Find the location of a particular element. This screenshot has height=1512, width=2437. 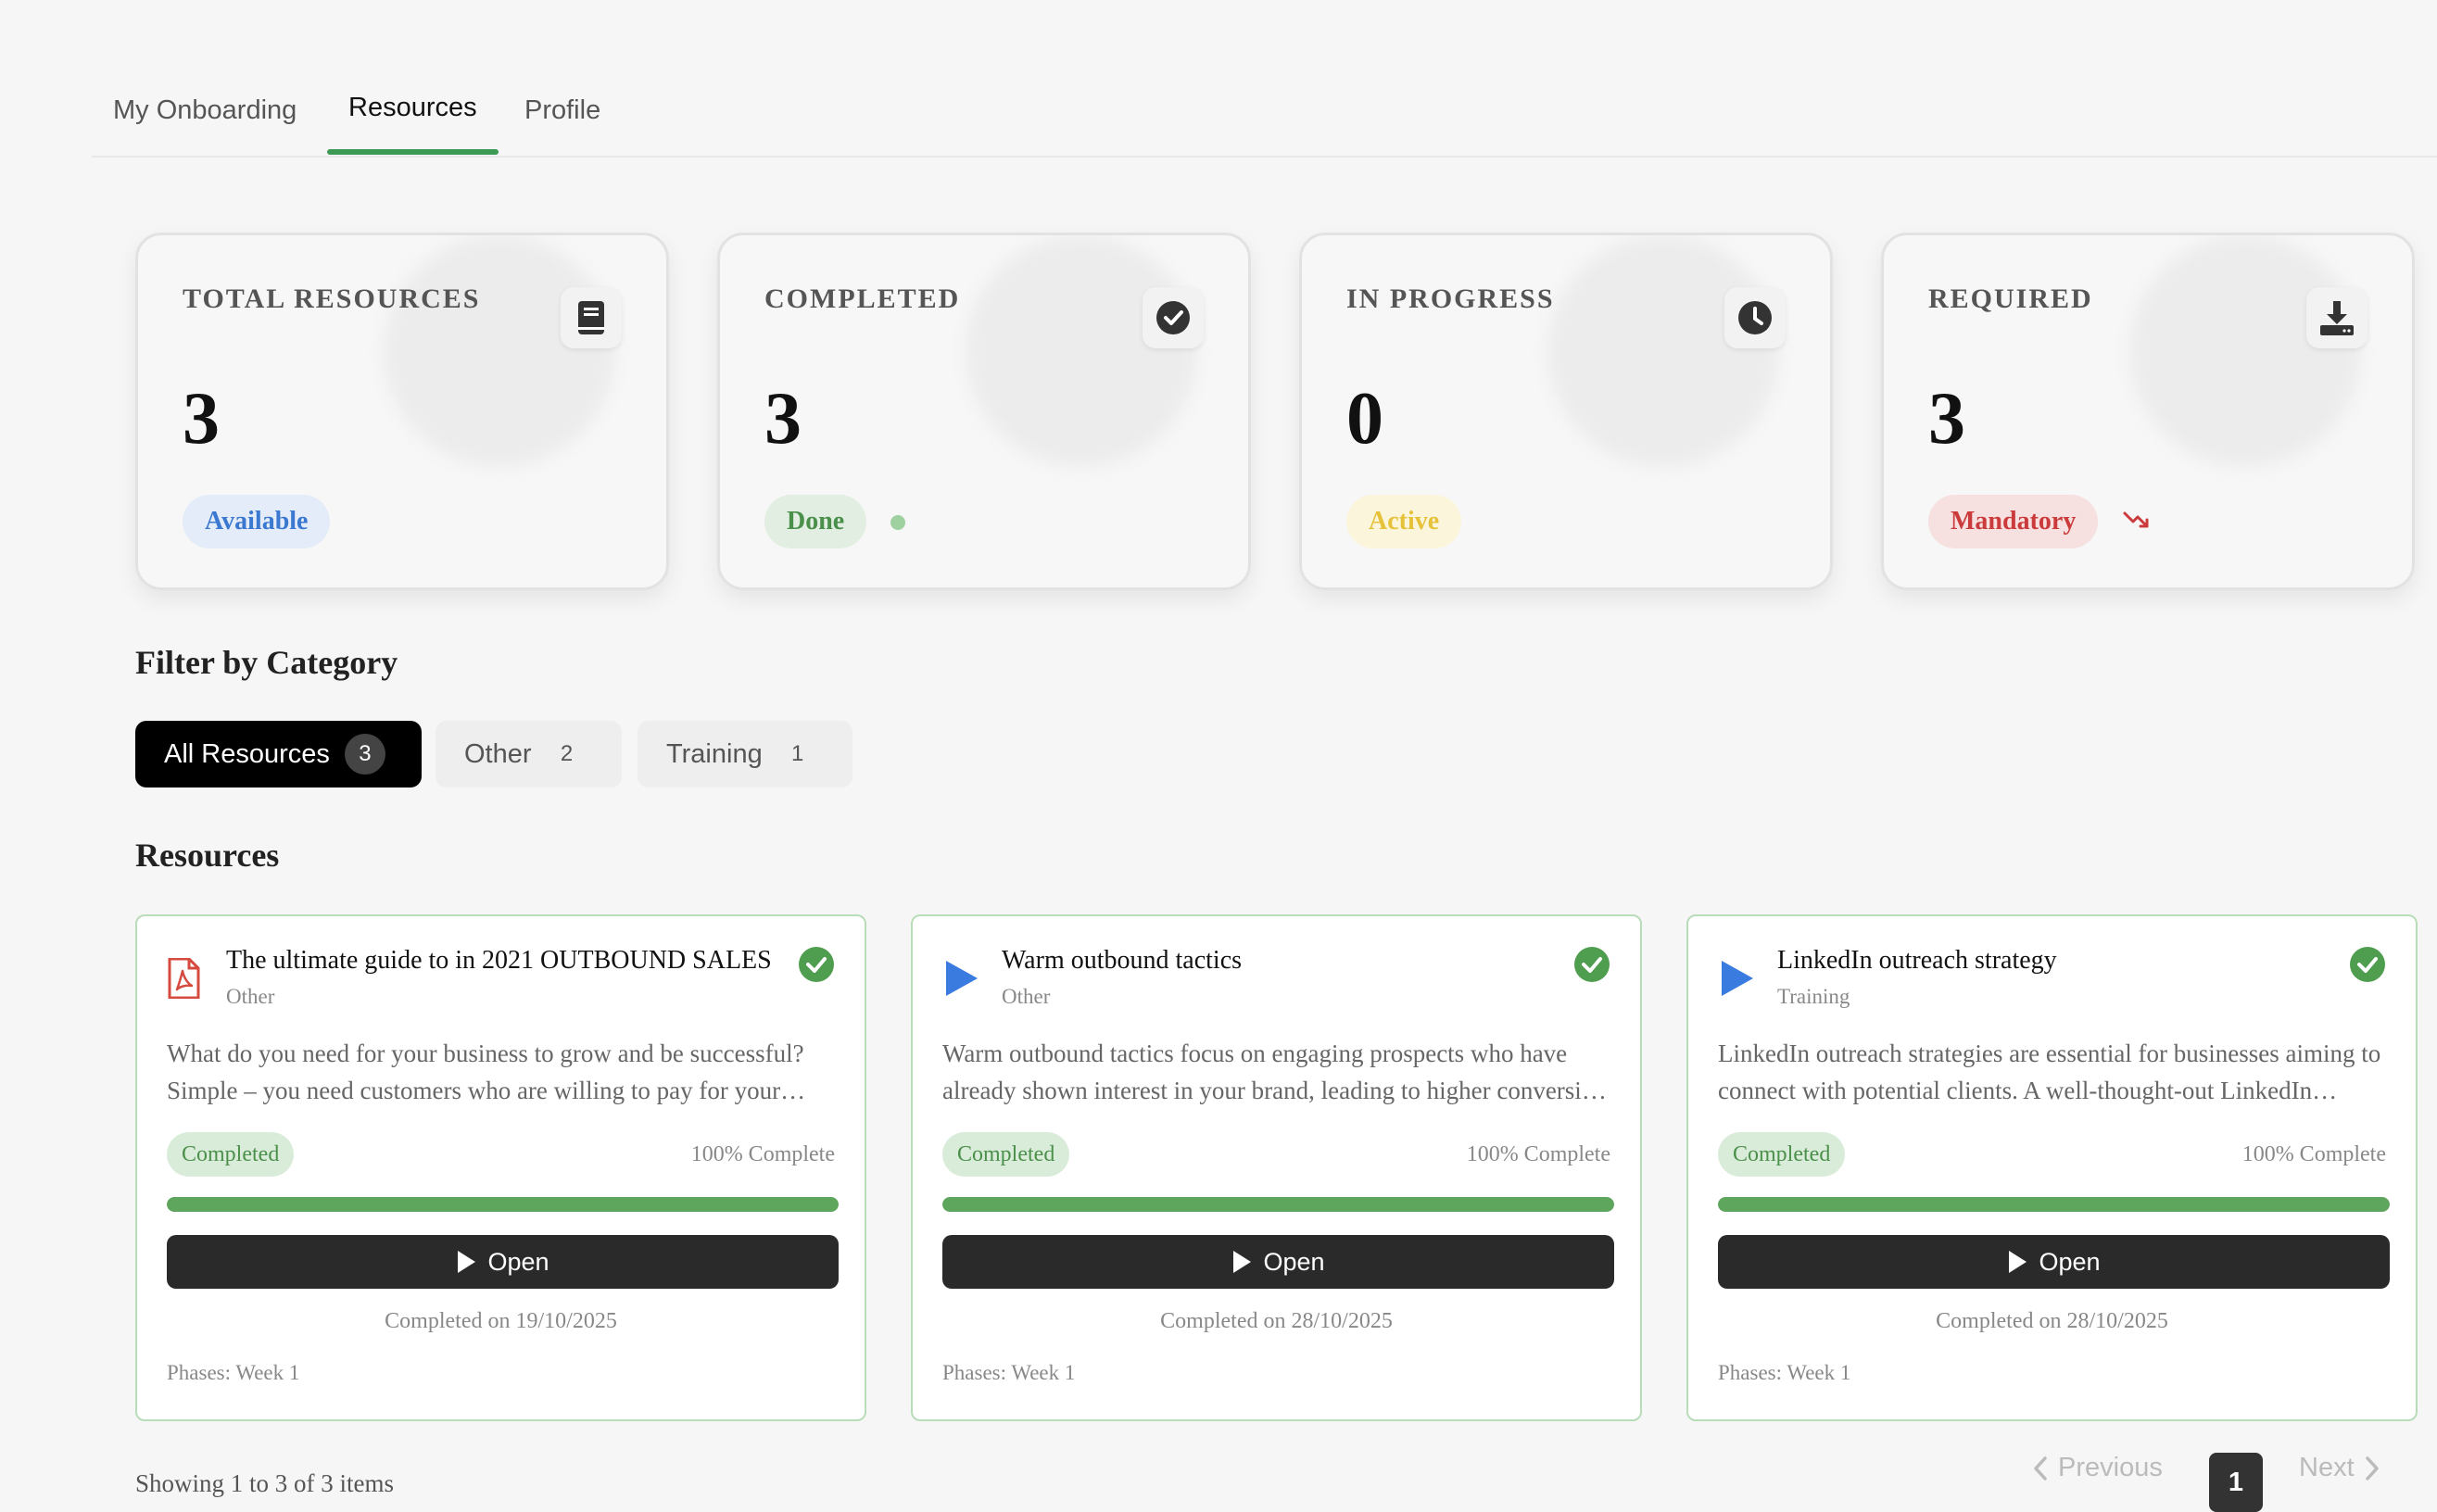

filter-chip-other: Other 2 is located at coordinates (529, 754).